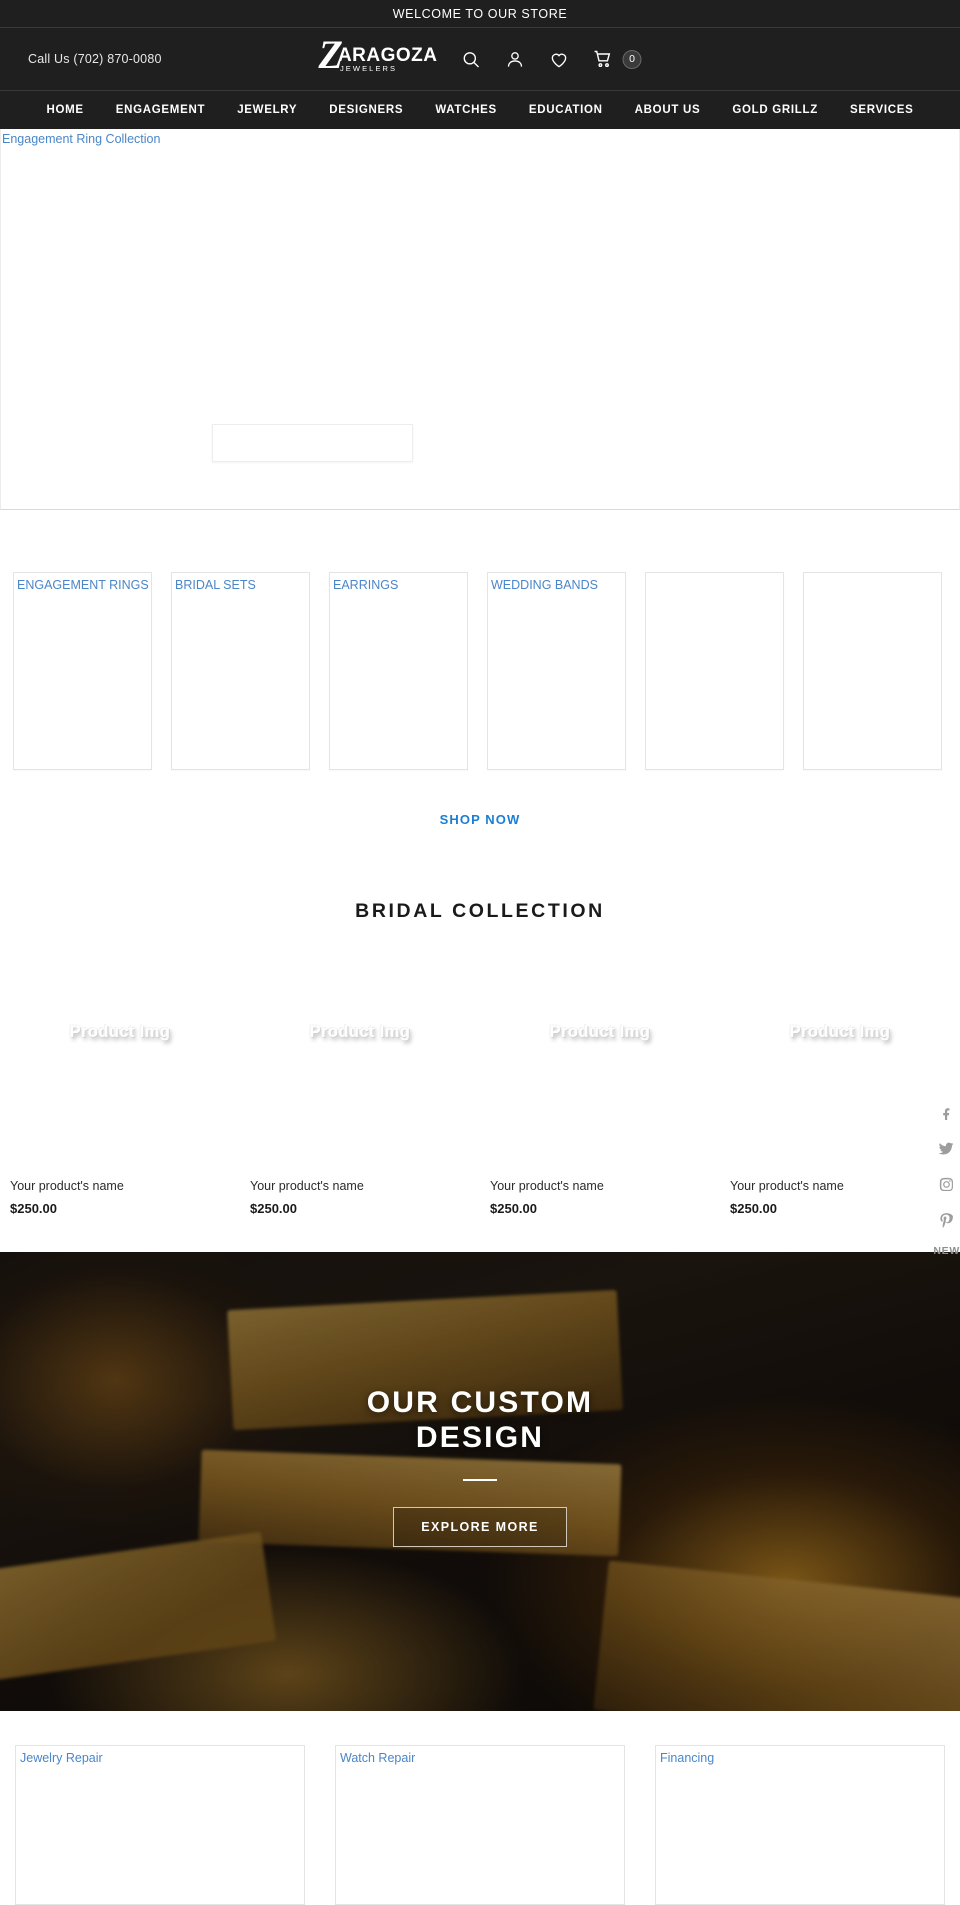 The image size is (960, 1905). Describe the element at coordinates (83, 585) in the screenshot. I see `category-image-alt: ENGAGEMENT RINGS` at that location.